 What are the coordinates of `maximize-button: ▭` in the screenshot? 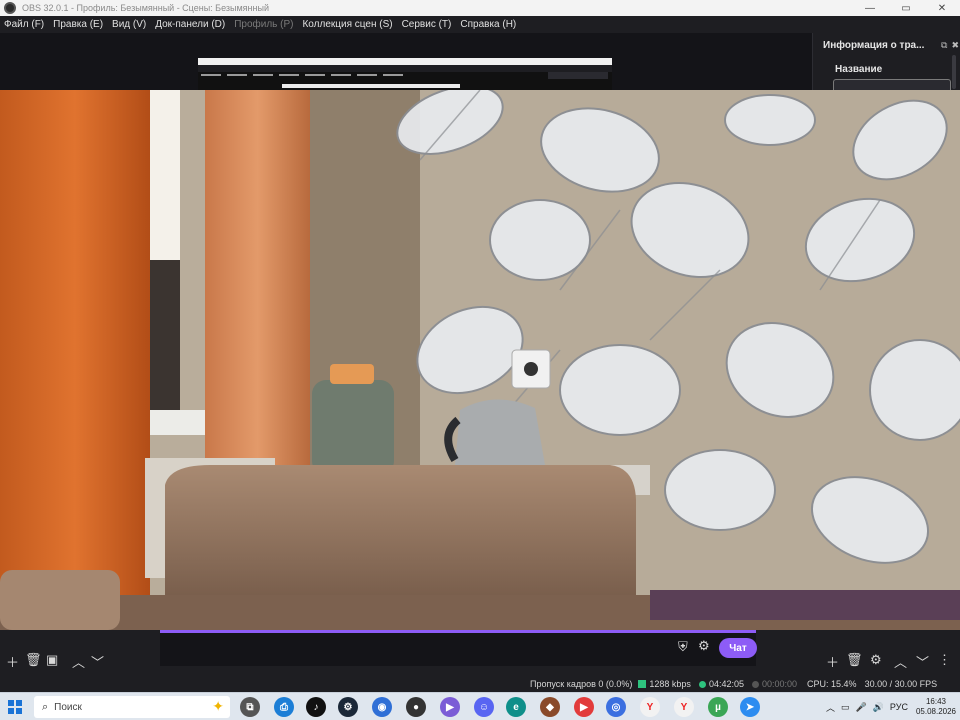 It's located at (906, 8).